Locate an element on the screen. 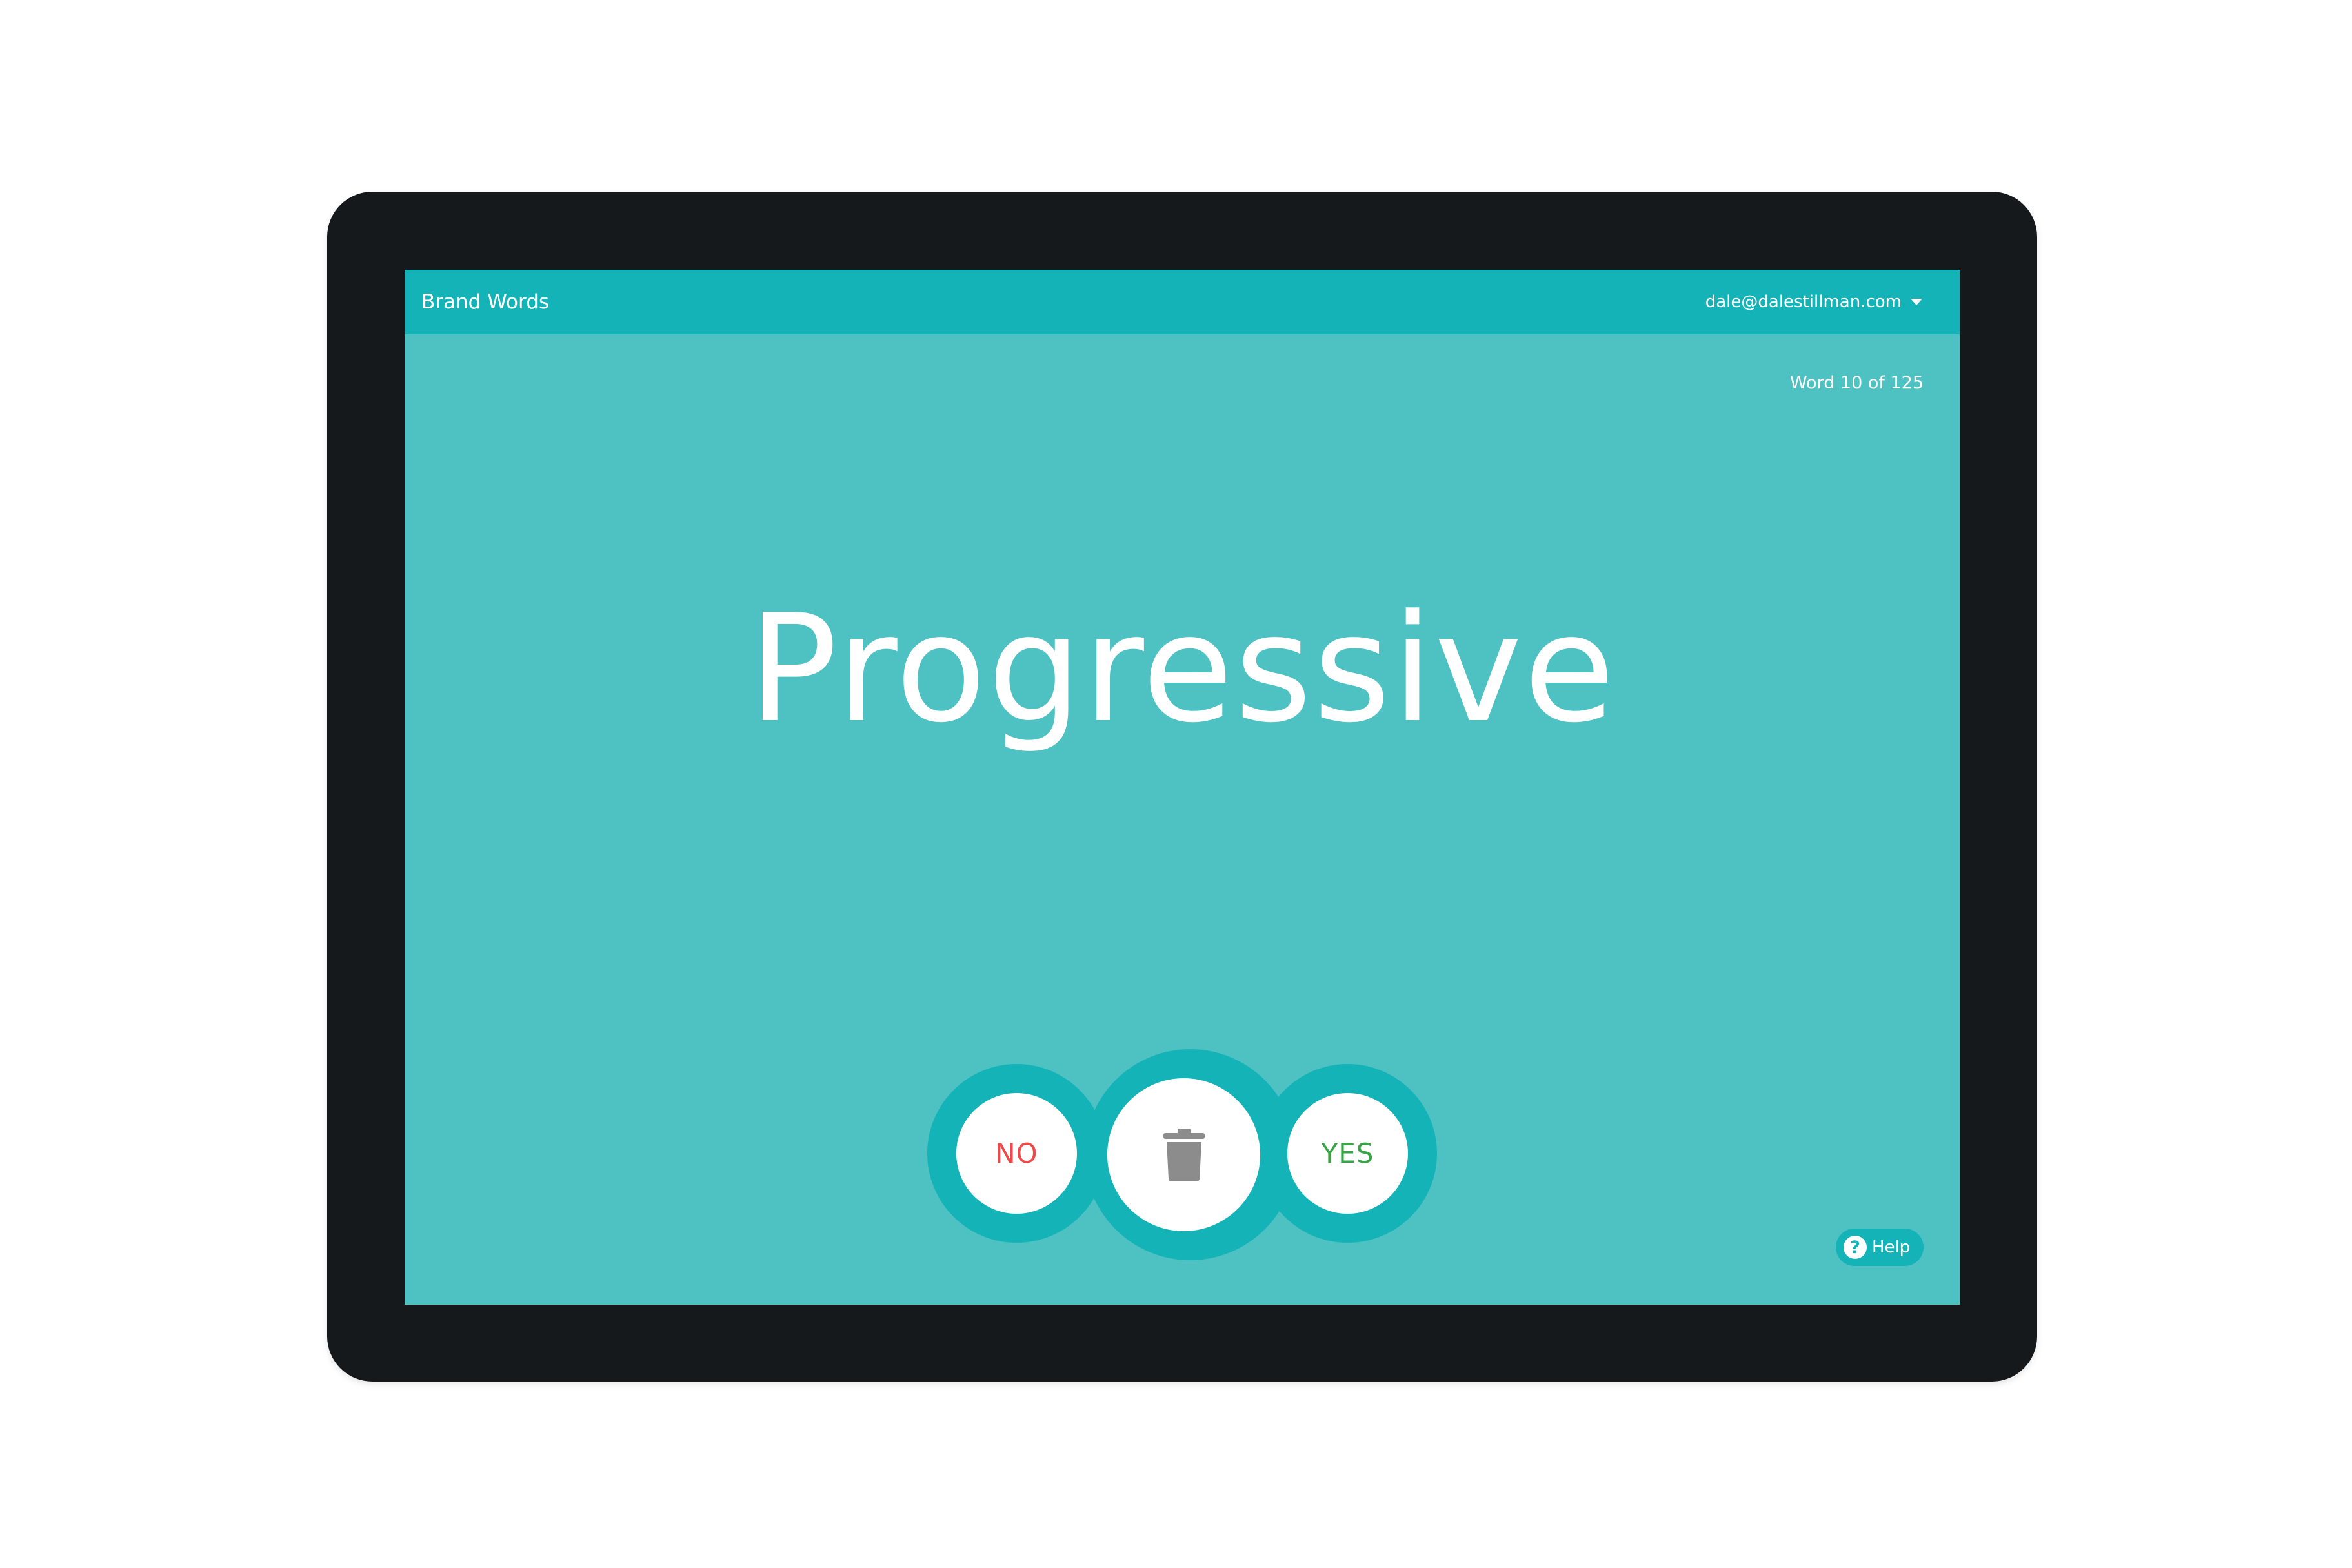 The height and width of the screenshot is (1568, 2352). help-button: ? Help is located at coordinates (1880, 1247).